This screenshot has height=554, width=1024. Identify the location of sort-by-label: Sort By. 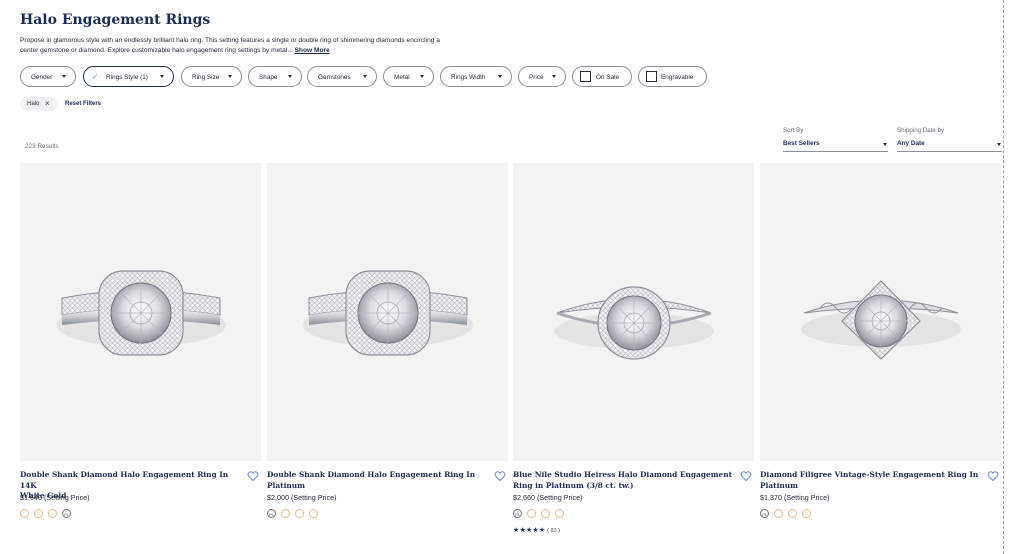
(793, 130).